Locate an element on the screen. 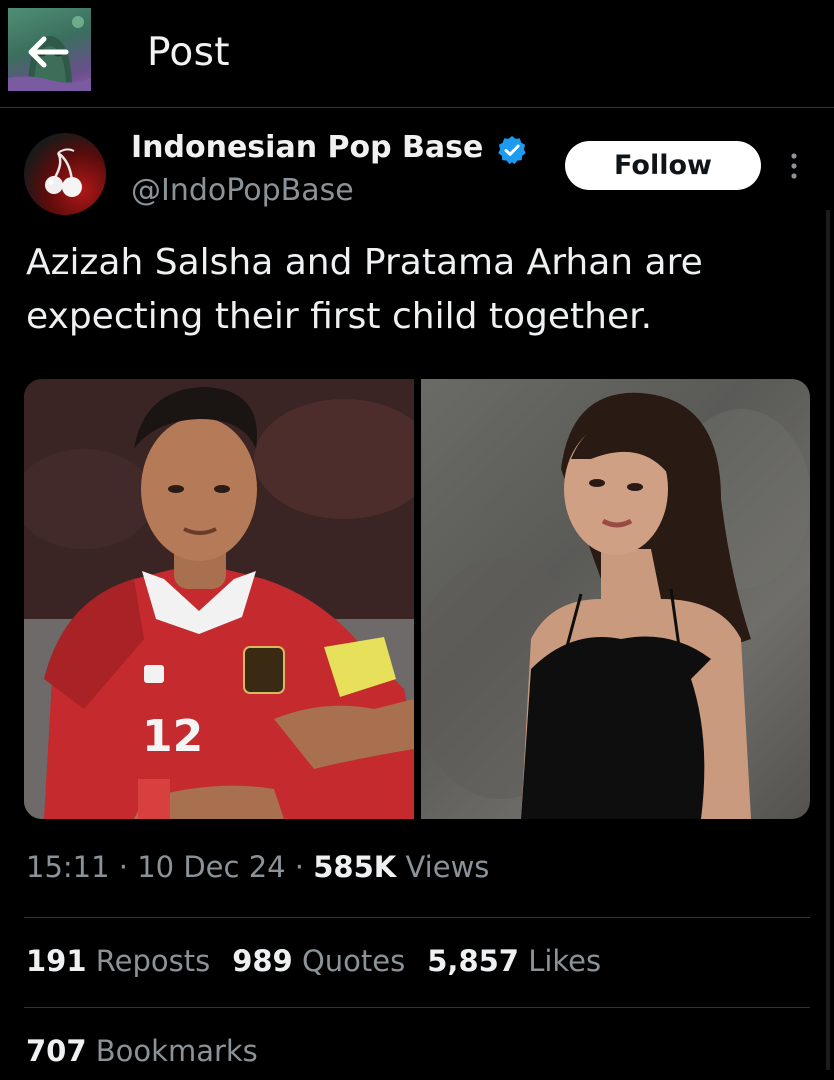 The image size is (834, 1080). stats-row: 191 Reposts 989 Quotes 5,857 Likes is located at coordinates (324, 961).